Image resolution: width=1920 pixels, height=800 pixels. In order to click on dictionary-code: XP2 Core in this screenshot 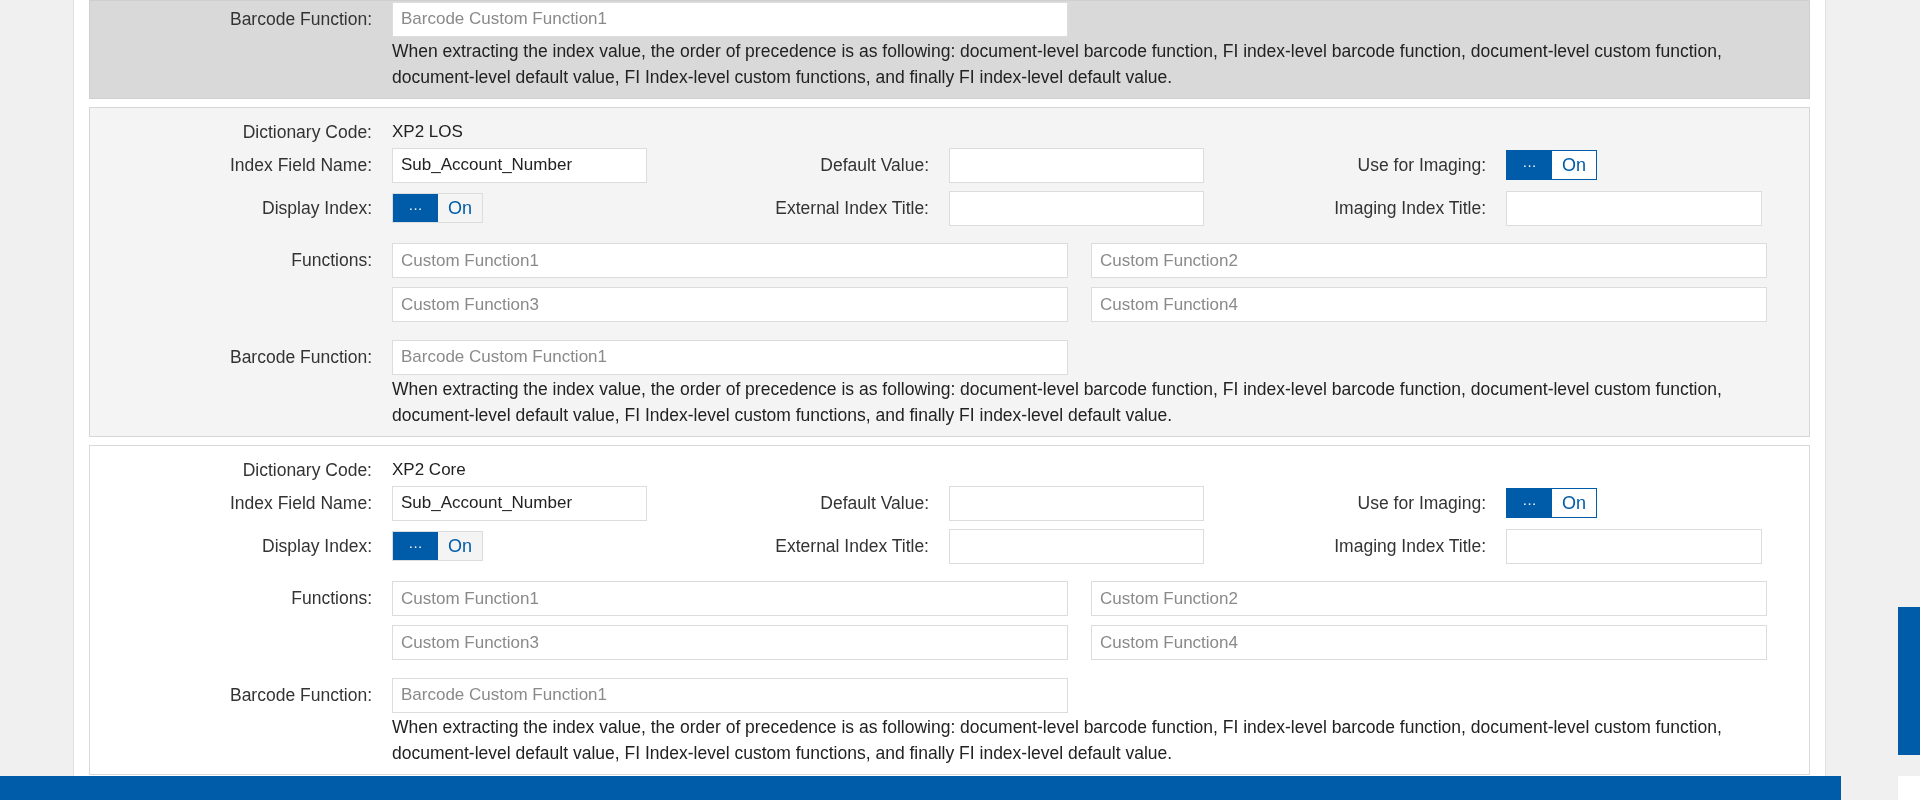, I will do `click(429, 470)`.